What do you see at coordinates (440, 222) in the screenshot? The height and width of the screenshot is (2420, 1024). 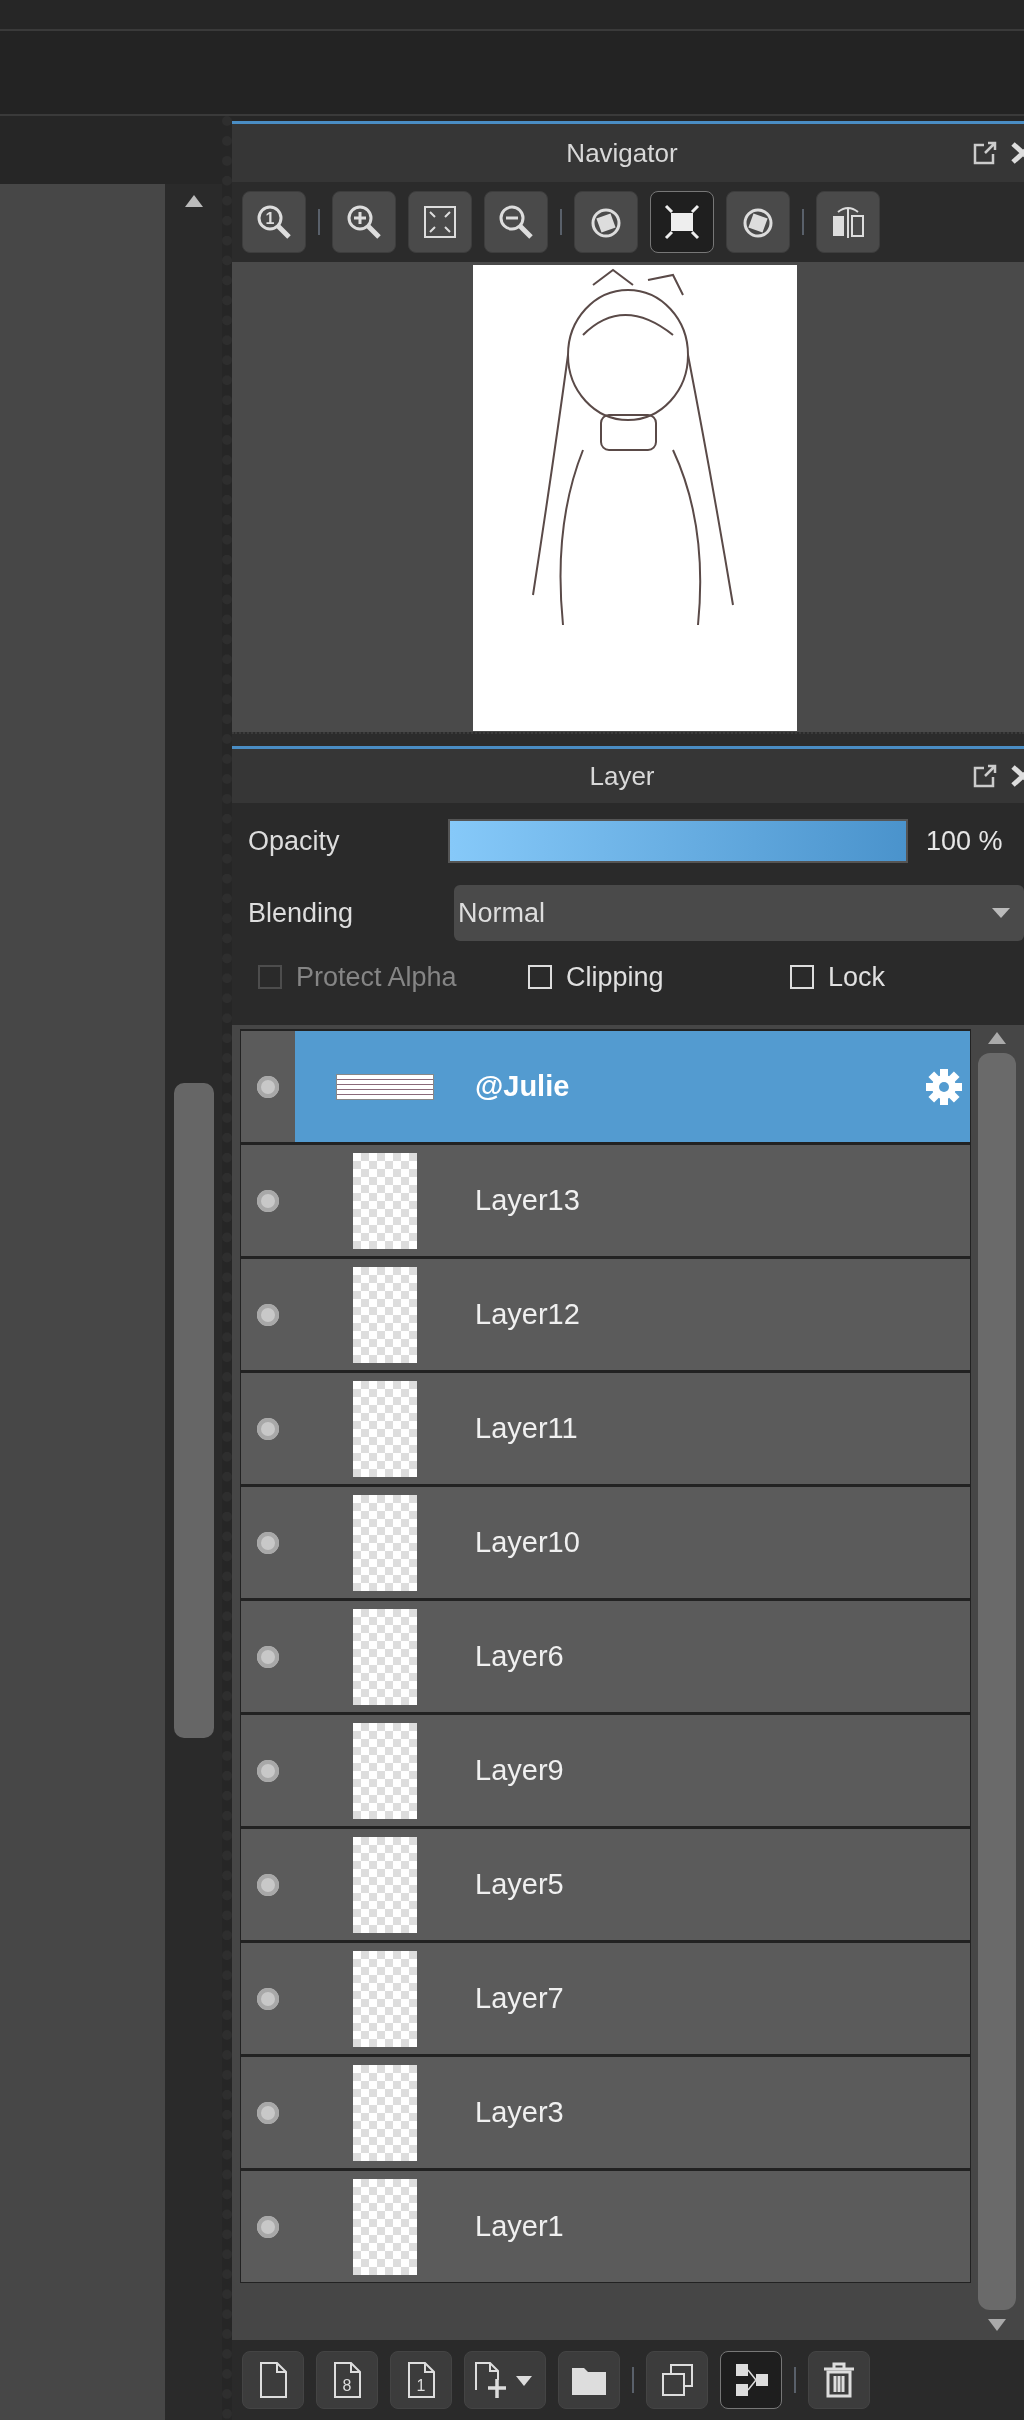 I see `fit-frame-button` at bounding box center [440, 222].